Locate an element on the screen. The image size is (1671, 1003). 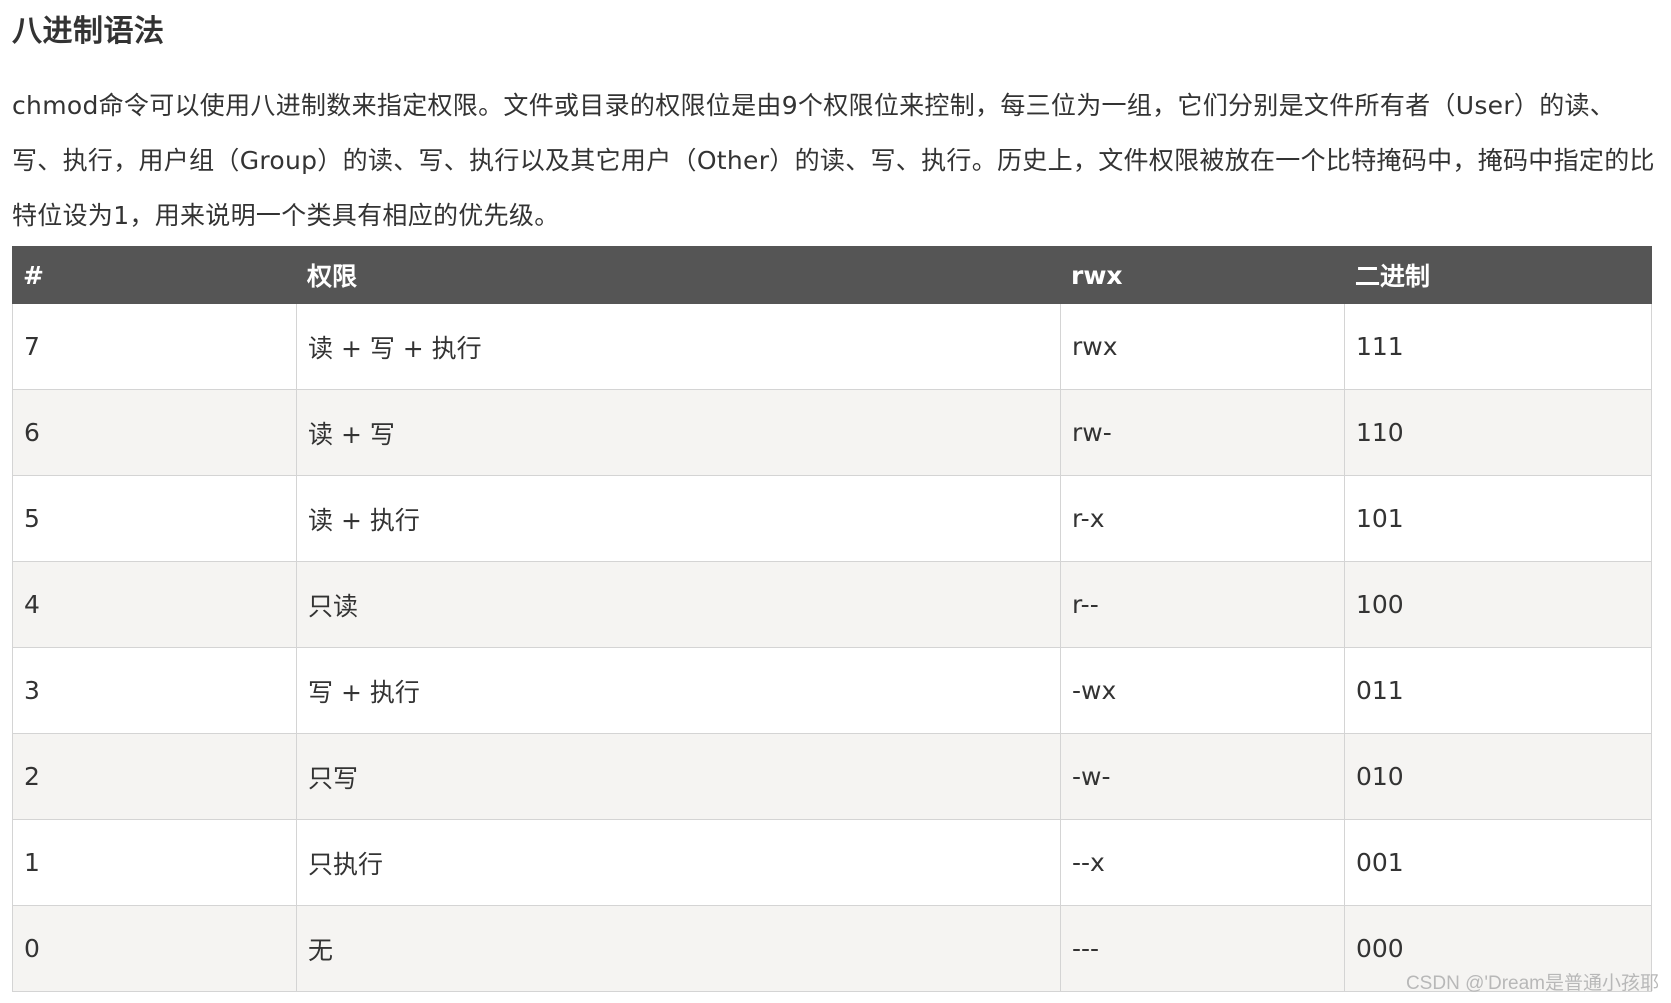
cell-permission: 读 + 写 is located at coordinates (678, 432).